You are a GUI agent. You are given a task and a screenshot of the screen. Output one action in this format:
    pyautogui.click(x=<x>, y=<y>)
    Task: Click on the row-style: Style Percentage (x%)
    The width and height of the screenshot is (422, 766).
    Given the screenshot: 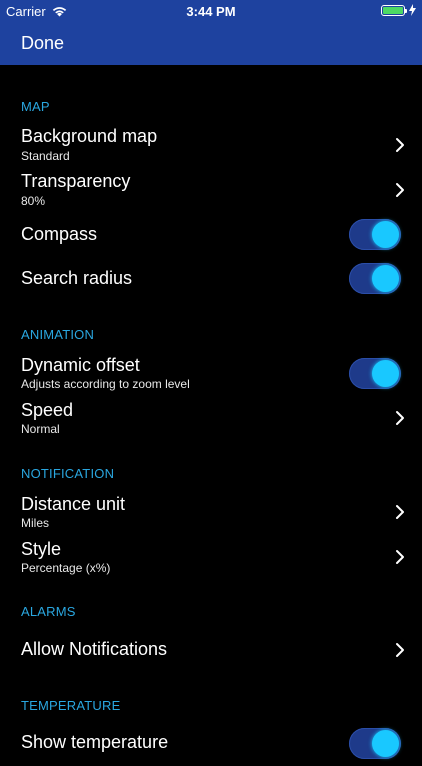 What is the action you would take?
    pyautogui.click(x=211, y=558)
    